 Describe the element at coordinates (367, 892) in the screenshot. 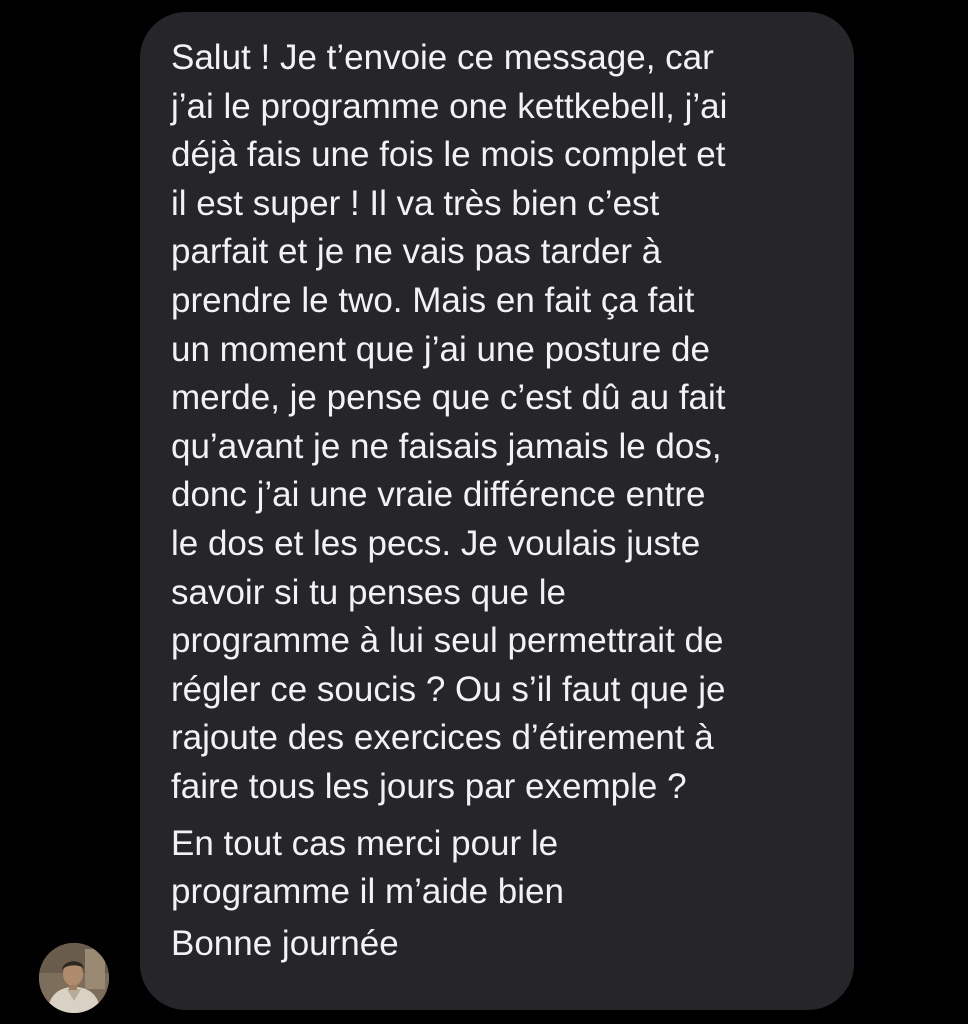

I see `message-line: programme il m’aide bien` at that location.